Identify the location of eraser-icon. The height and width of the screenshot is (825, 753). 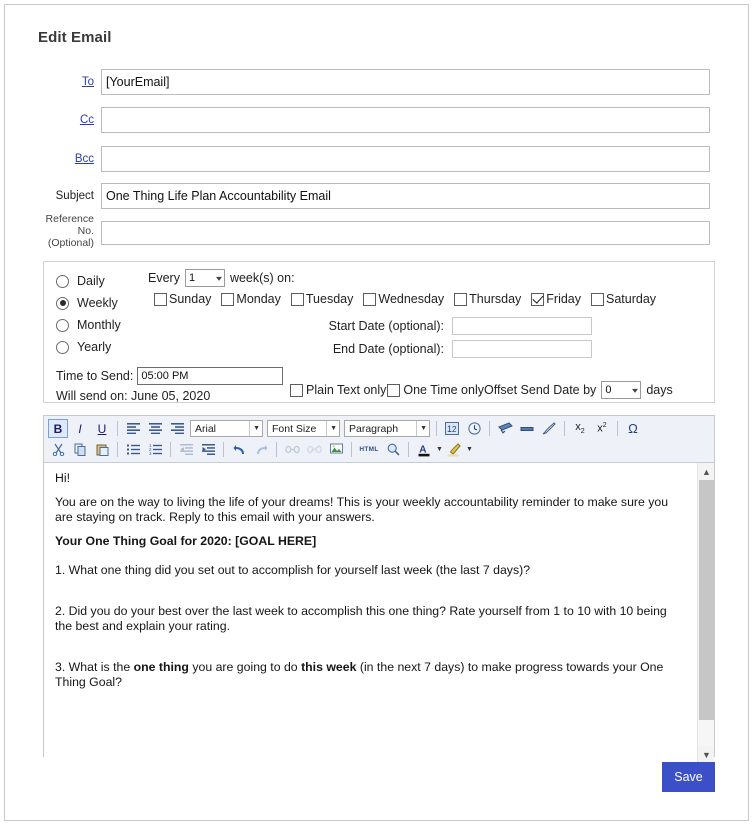
(549, 428).